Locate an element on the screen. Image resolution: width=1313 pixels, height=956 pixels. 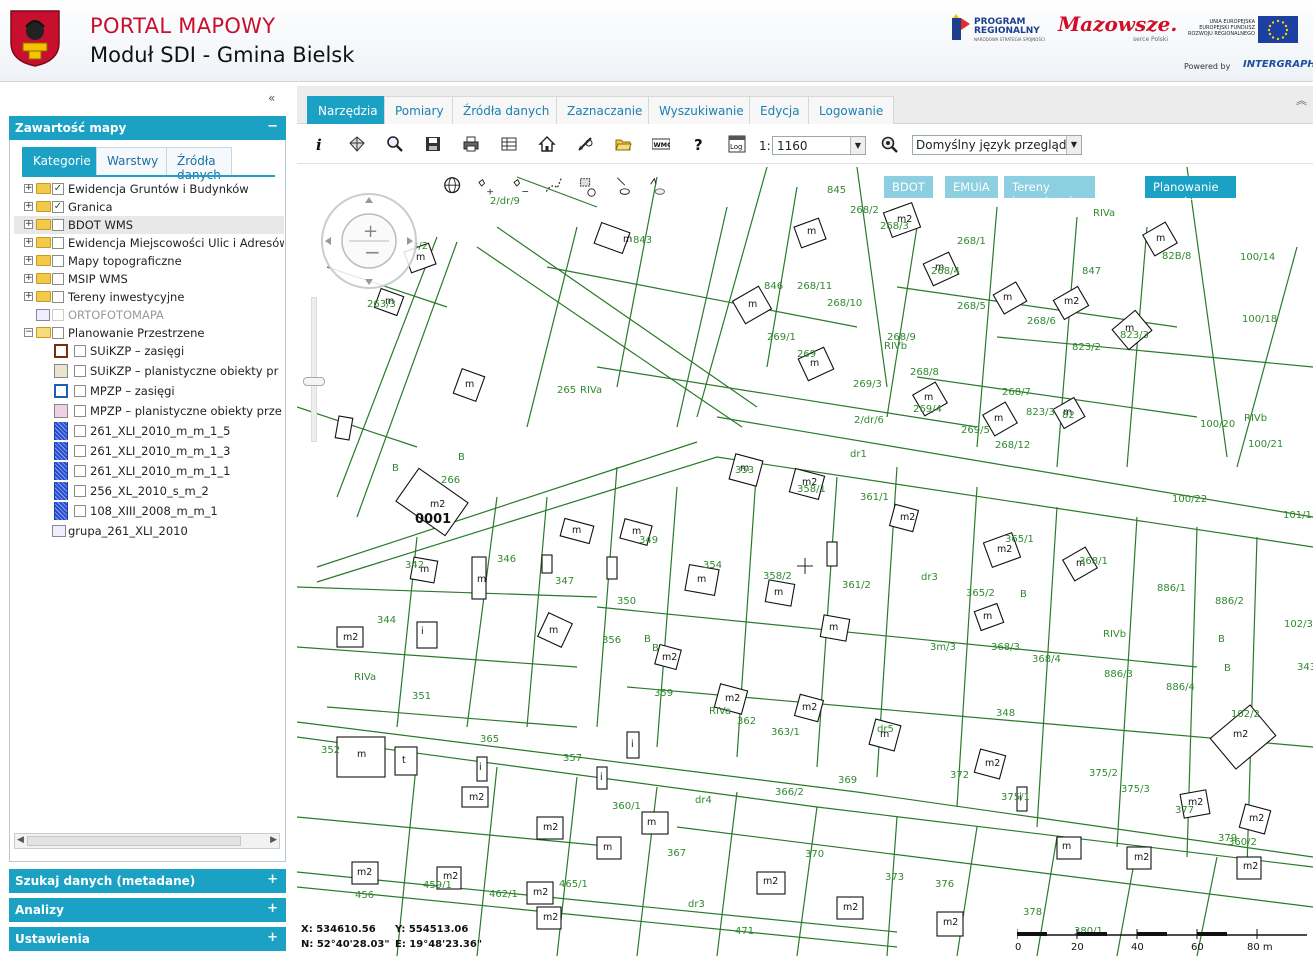
layer-tree-item: + ✓ Granica is located at coordinates (149, 207).